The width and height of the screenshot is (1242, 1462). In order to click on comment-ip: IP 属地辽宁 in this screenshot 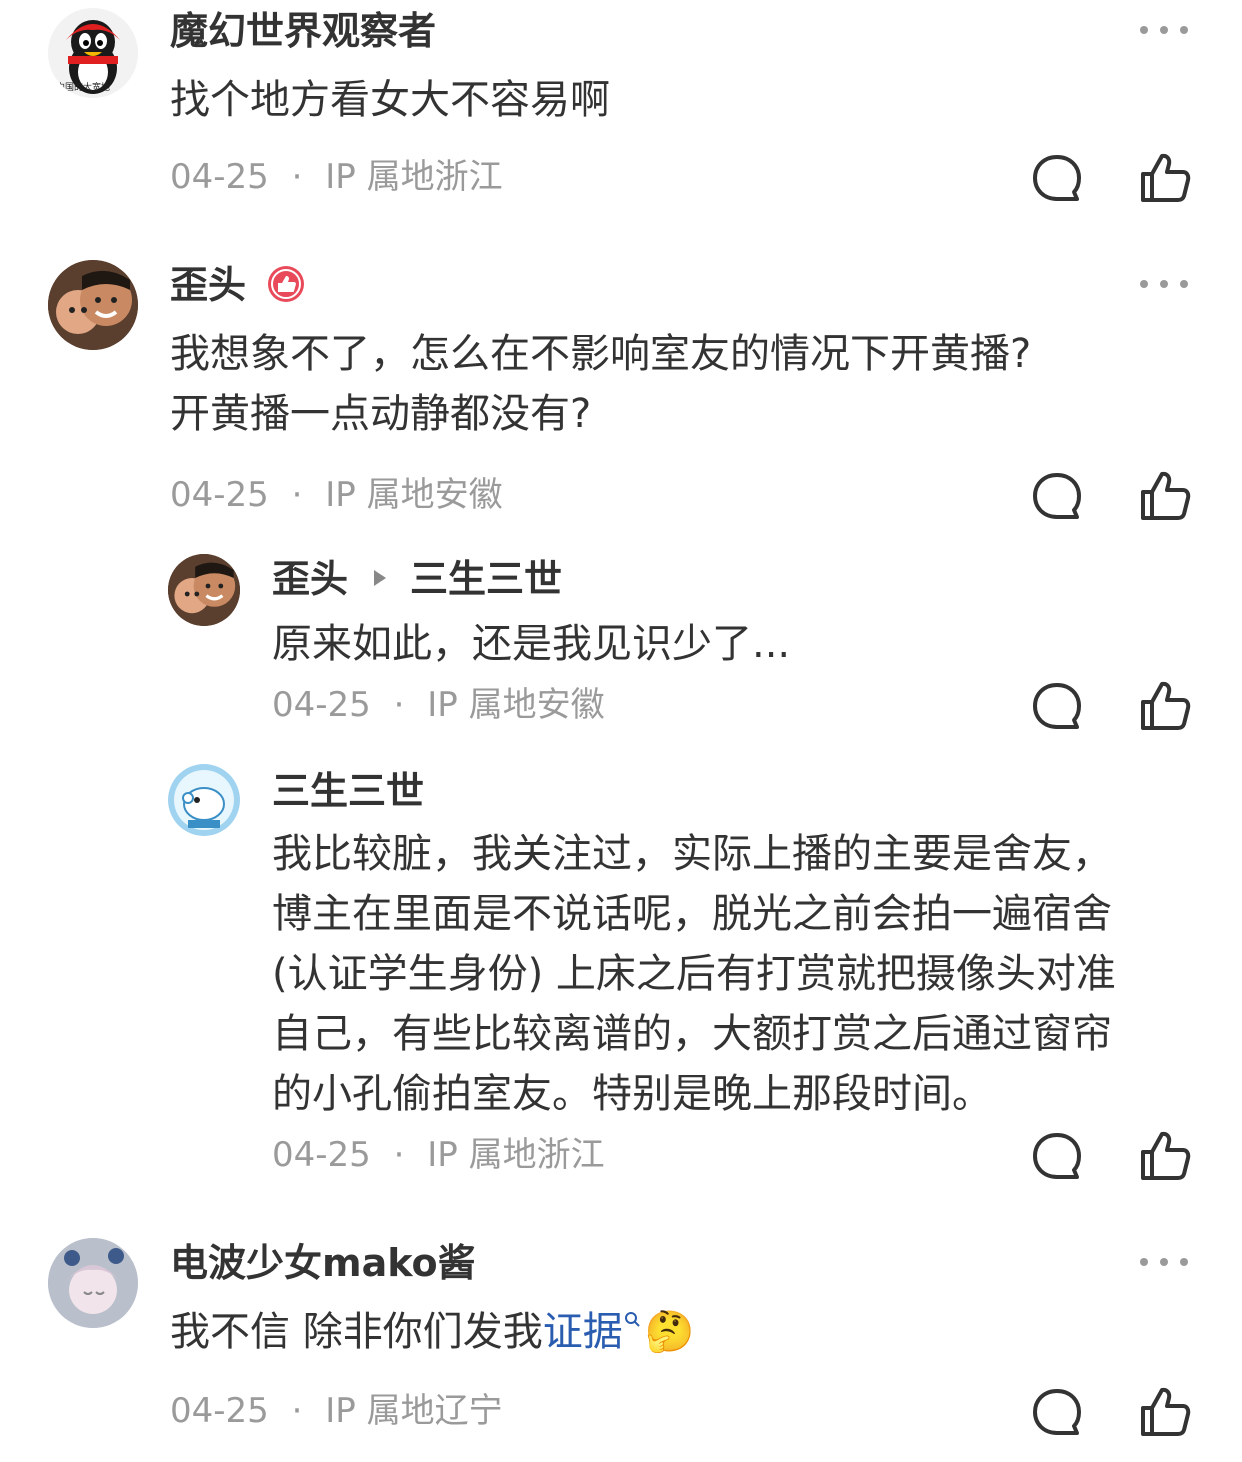, I will do `click(414, 1411)`.